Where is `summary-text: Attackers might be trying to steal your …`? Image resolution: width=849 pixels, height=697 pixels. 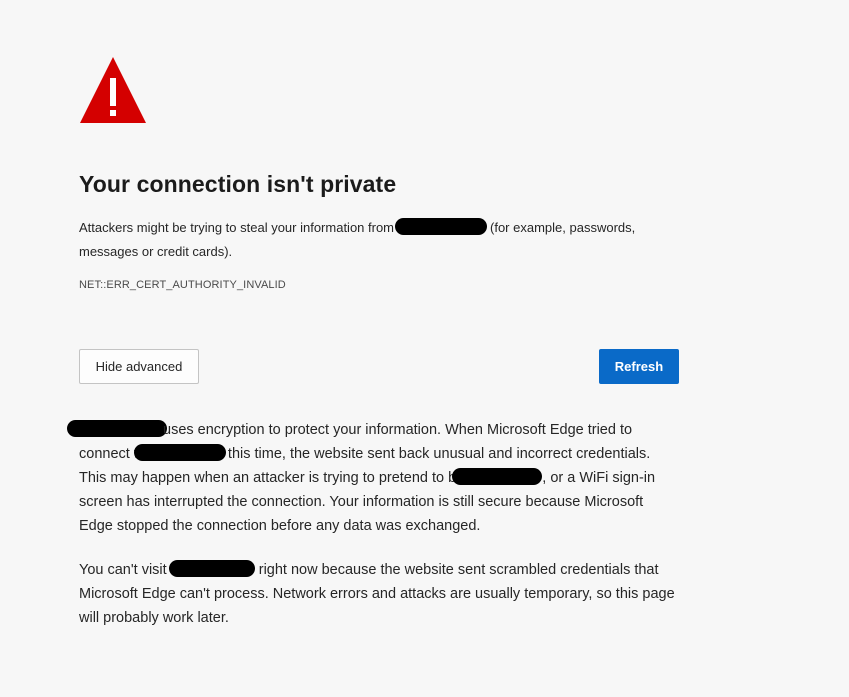
summary-text: Attackers might be trying to steal your … is located at coordinates (379, 240).